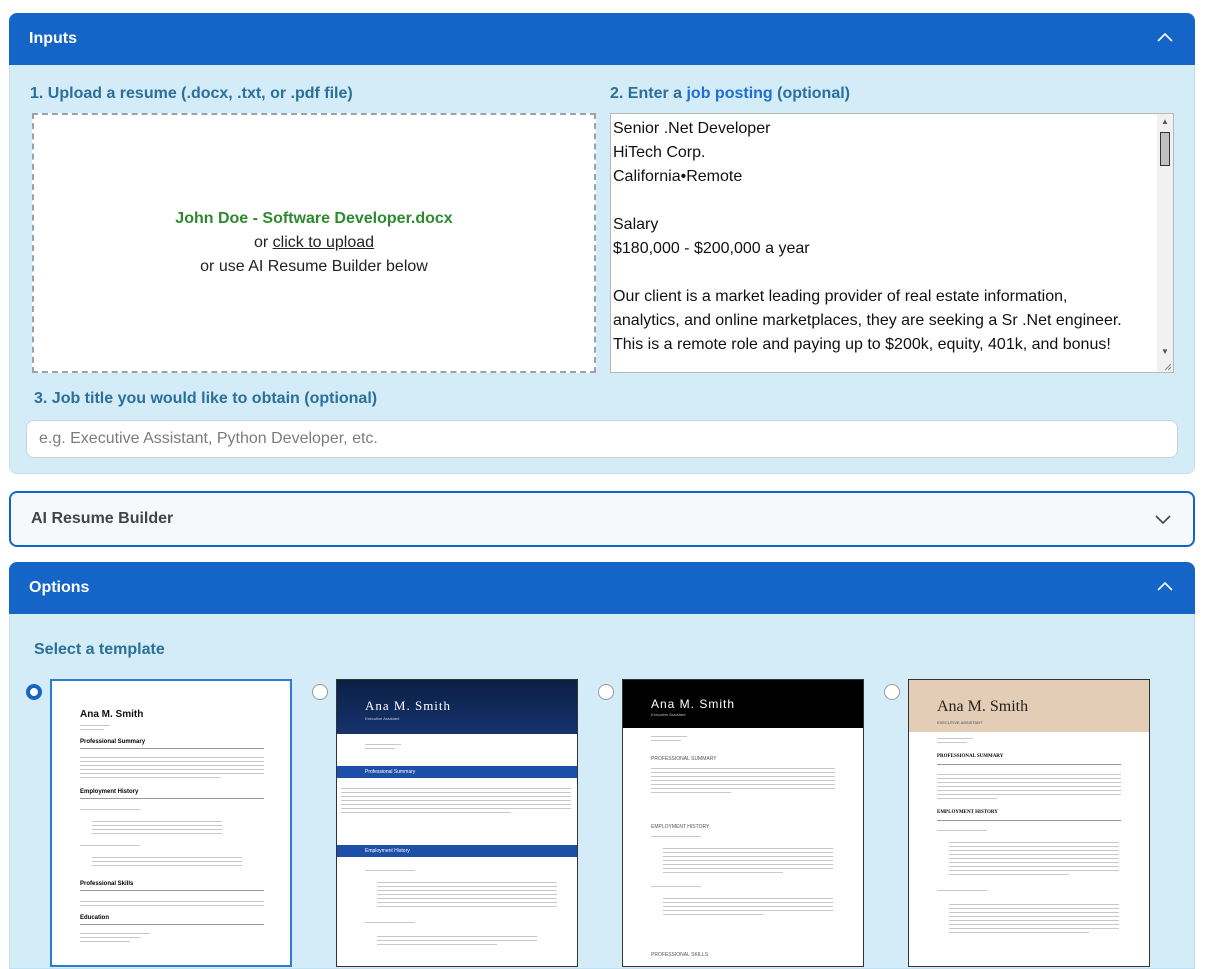 This screenshot has height=969, width=1206. I want to click on template-section-band: Professional Summary, so click(457, 772).